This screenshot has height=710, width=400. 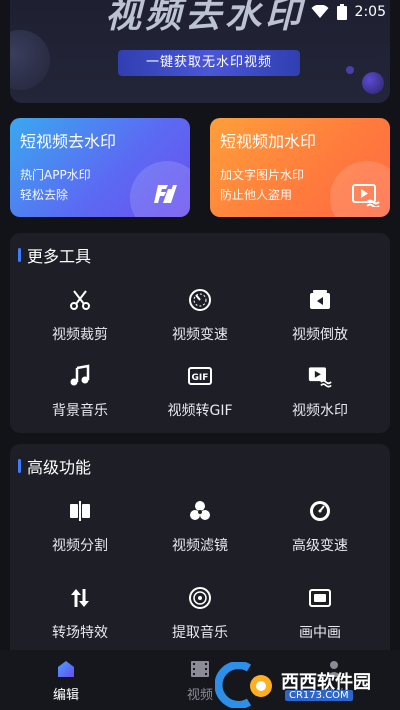 What do you see at coordinates (200, 669) in the screenshot?
I see `film-strip-icon` at bounding box center [200, 669].